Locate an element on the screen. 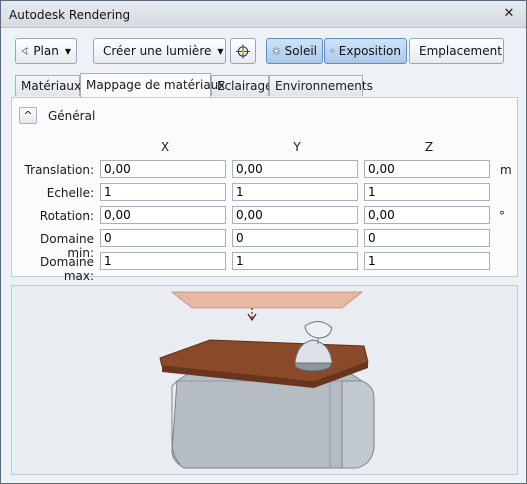  tab-environments-label: Environnements is located at coordinates (324, 86).